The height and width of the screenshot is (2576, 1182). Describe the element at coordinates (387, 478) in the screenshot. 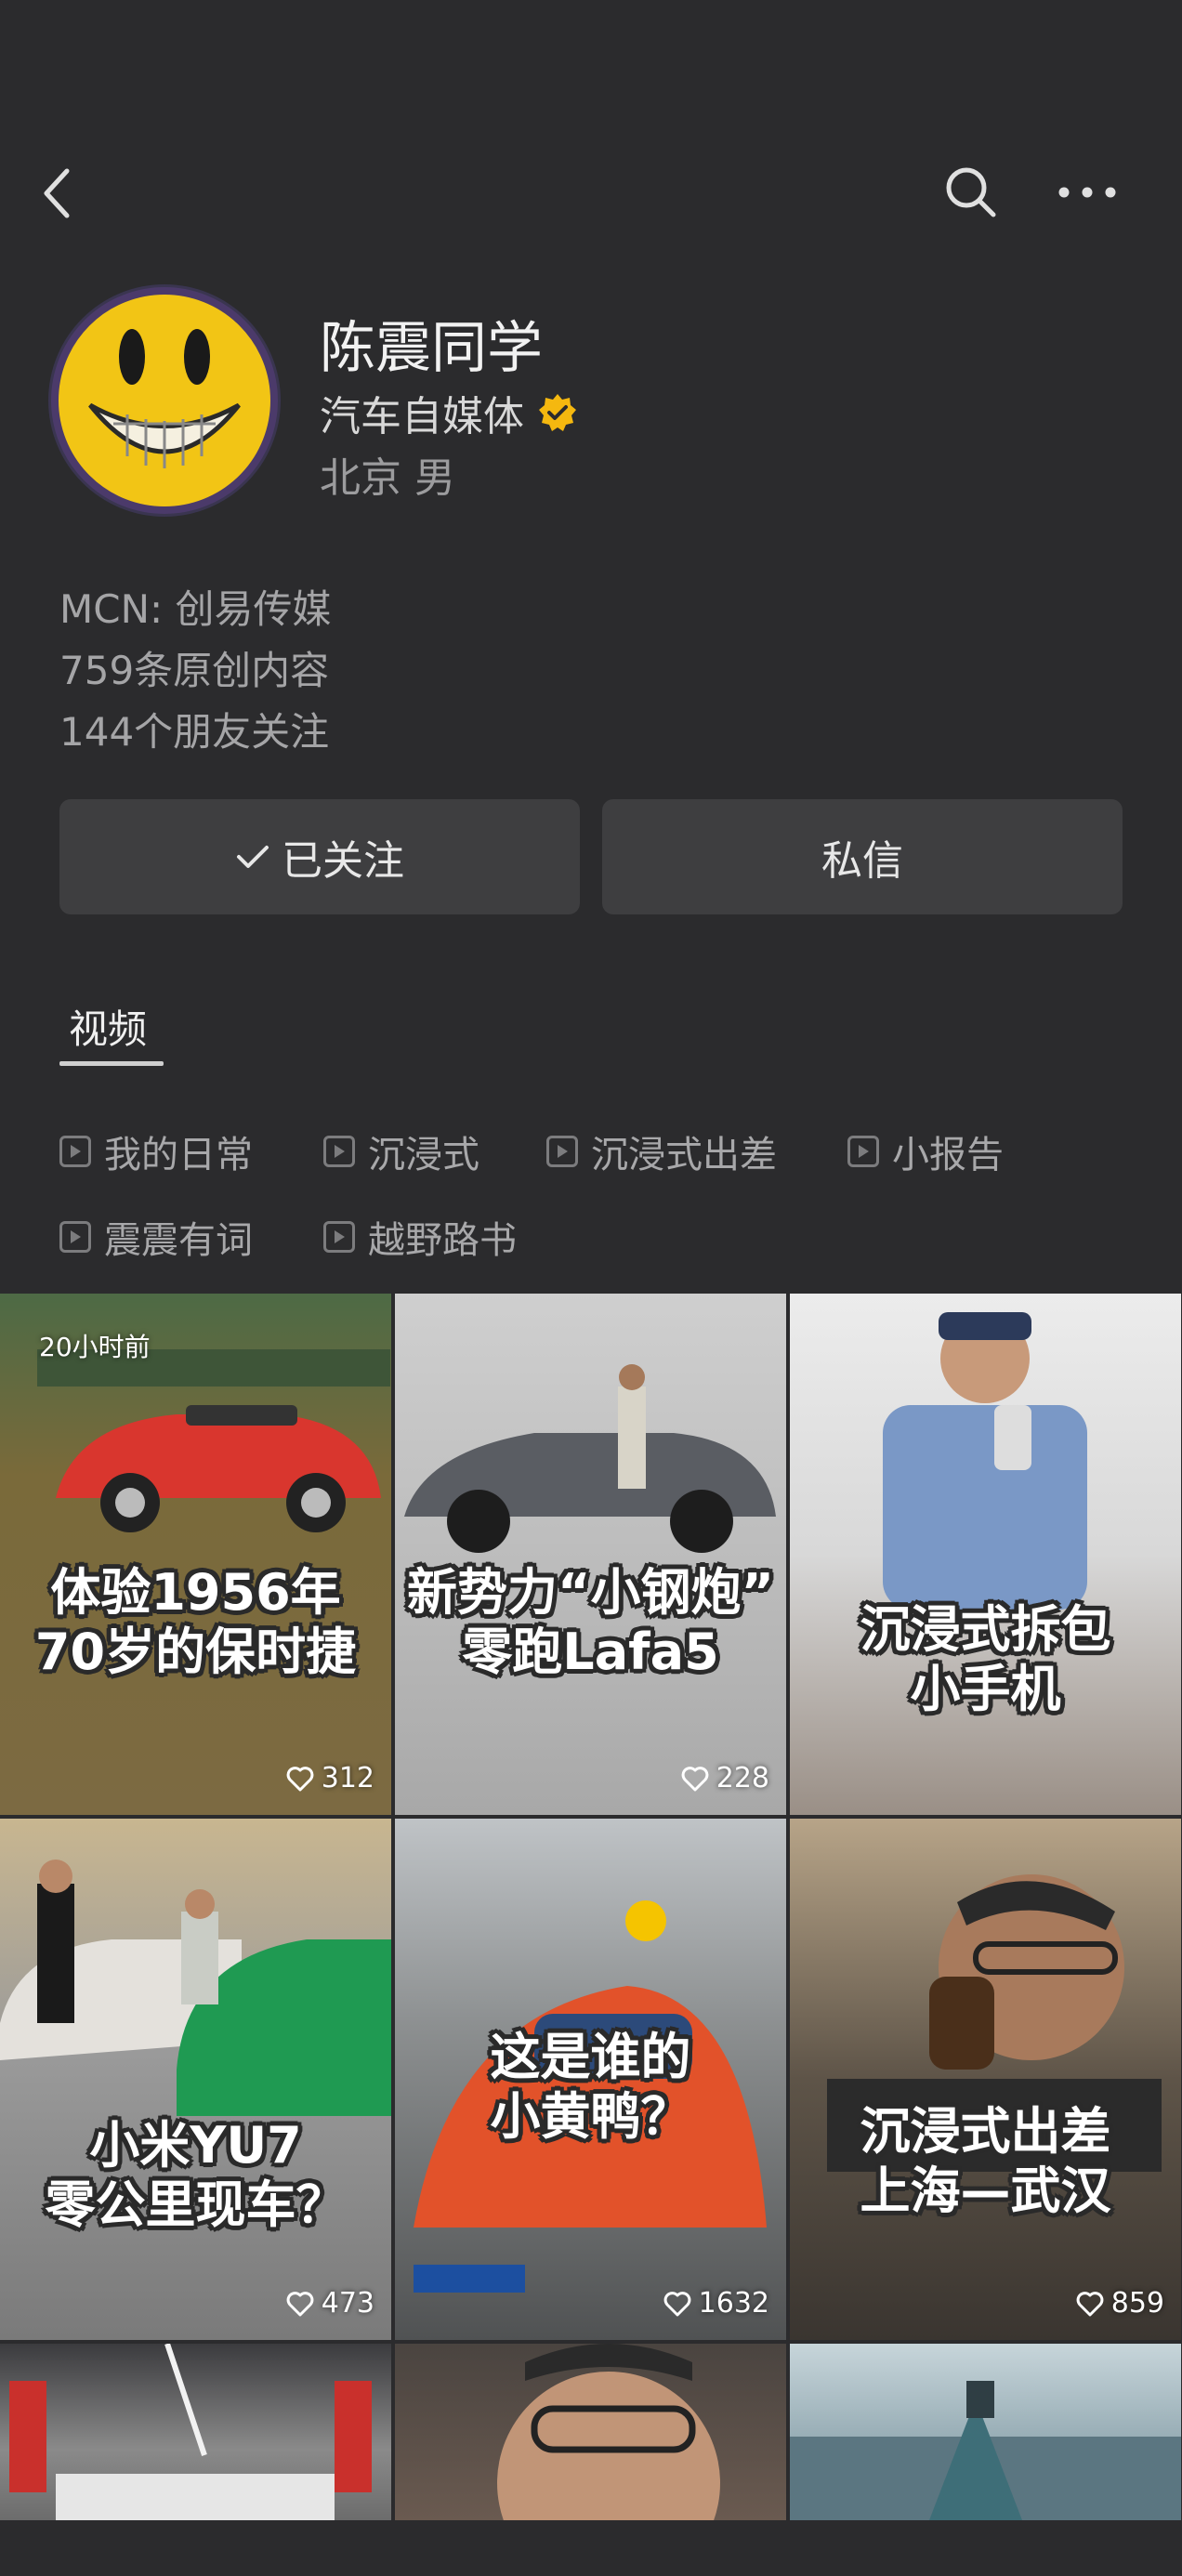

I see `location-gender: 北京 男` at that location.